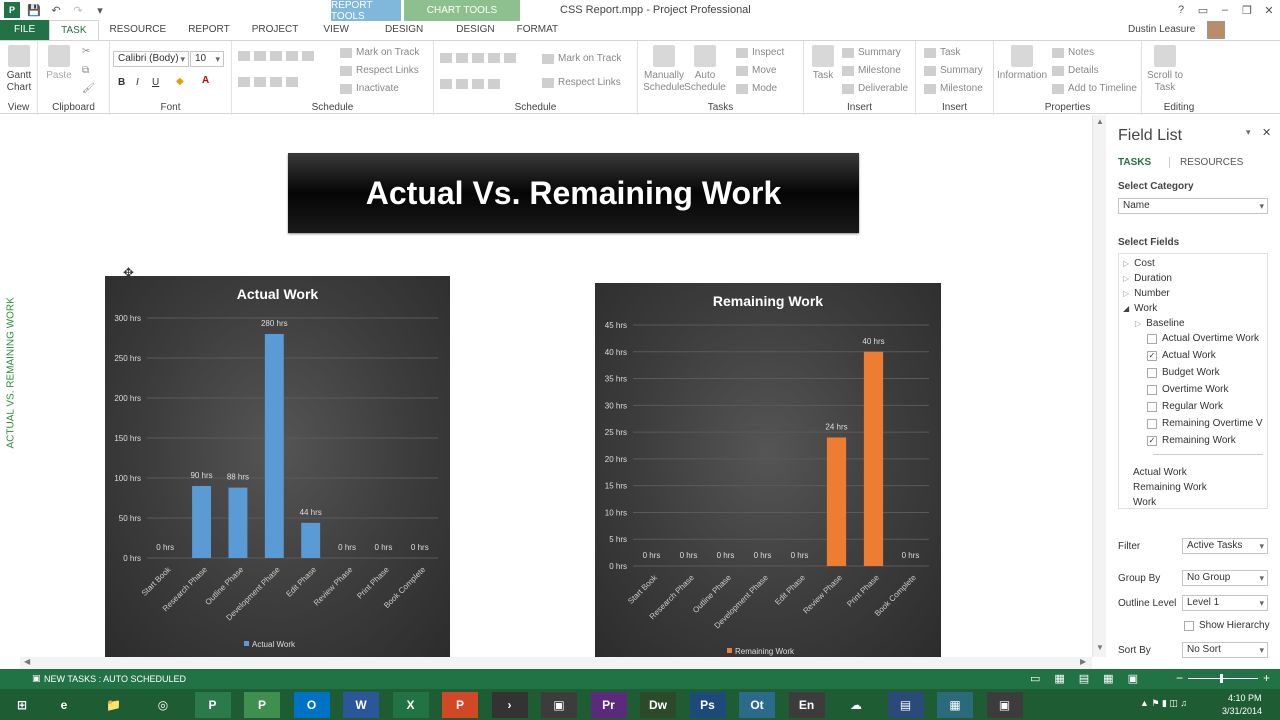 Image resolution: width=1280 pixels, height=720 pixels. What do you see at coordinates (1083, 661) in the screenshot?
I see `scroll-right-icon: ▶` at bounding box center [1083, 661].